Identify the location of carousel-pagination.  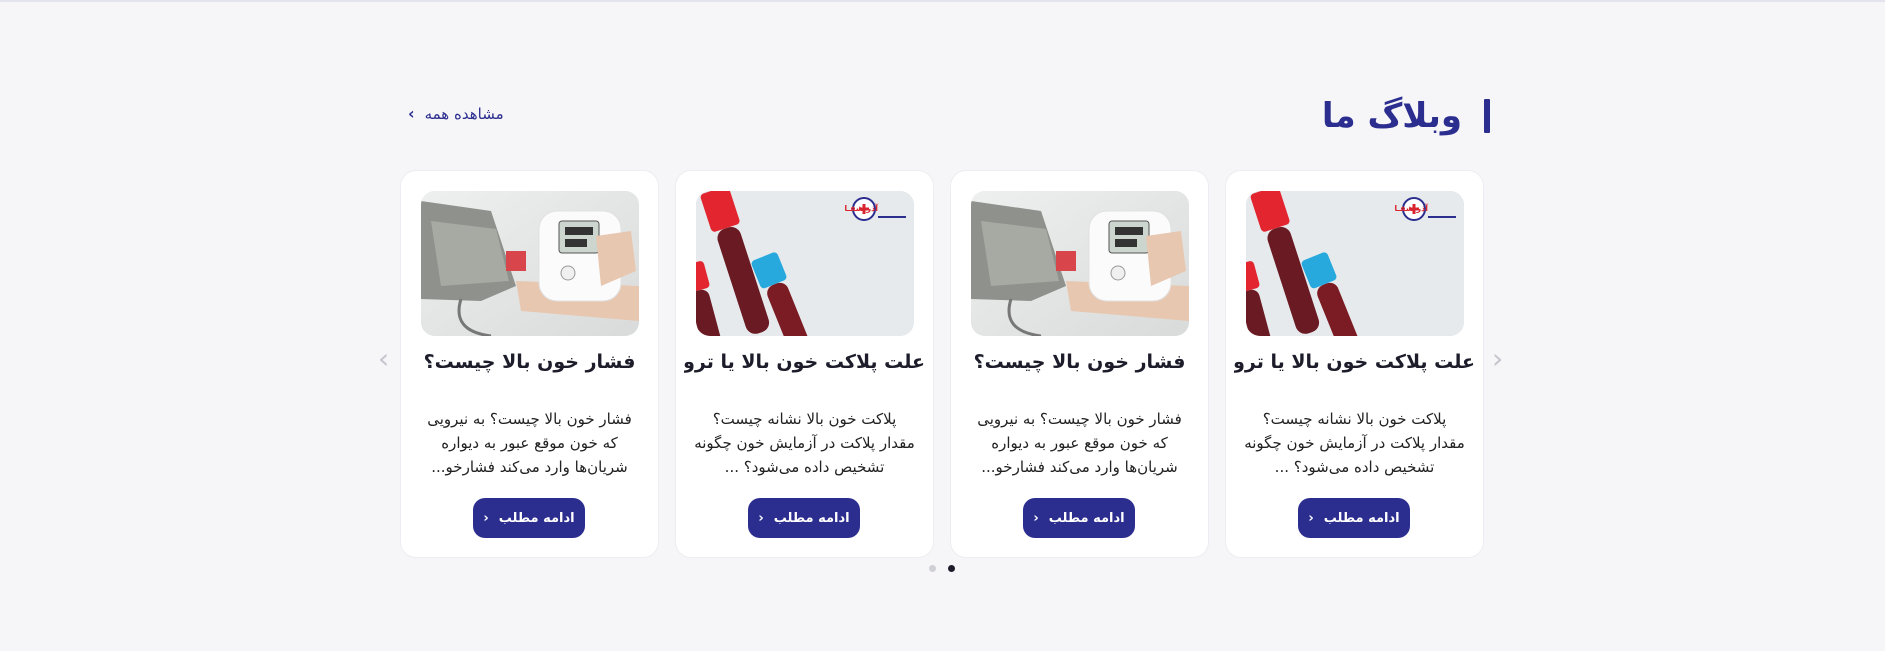
(942, 568).